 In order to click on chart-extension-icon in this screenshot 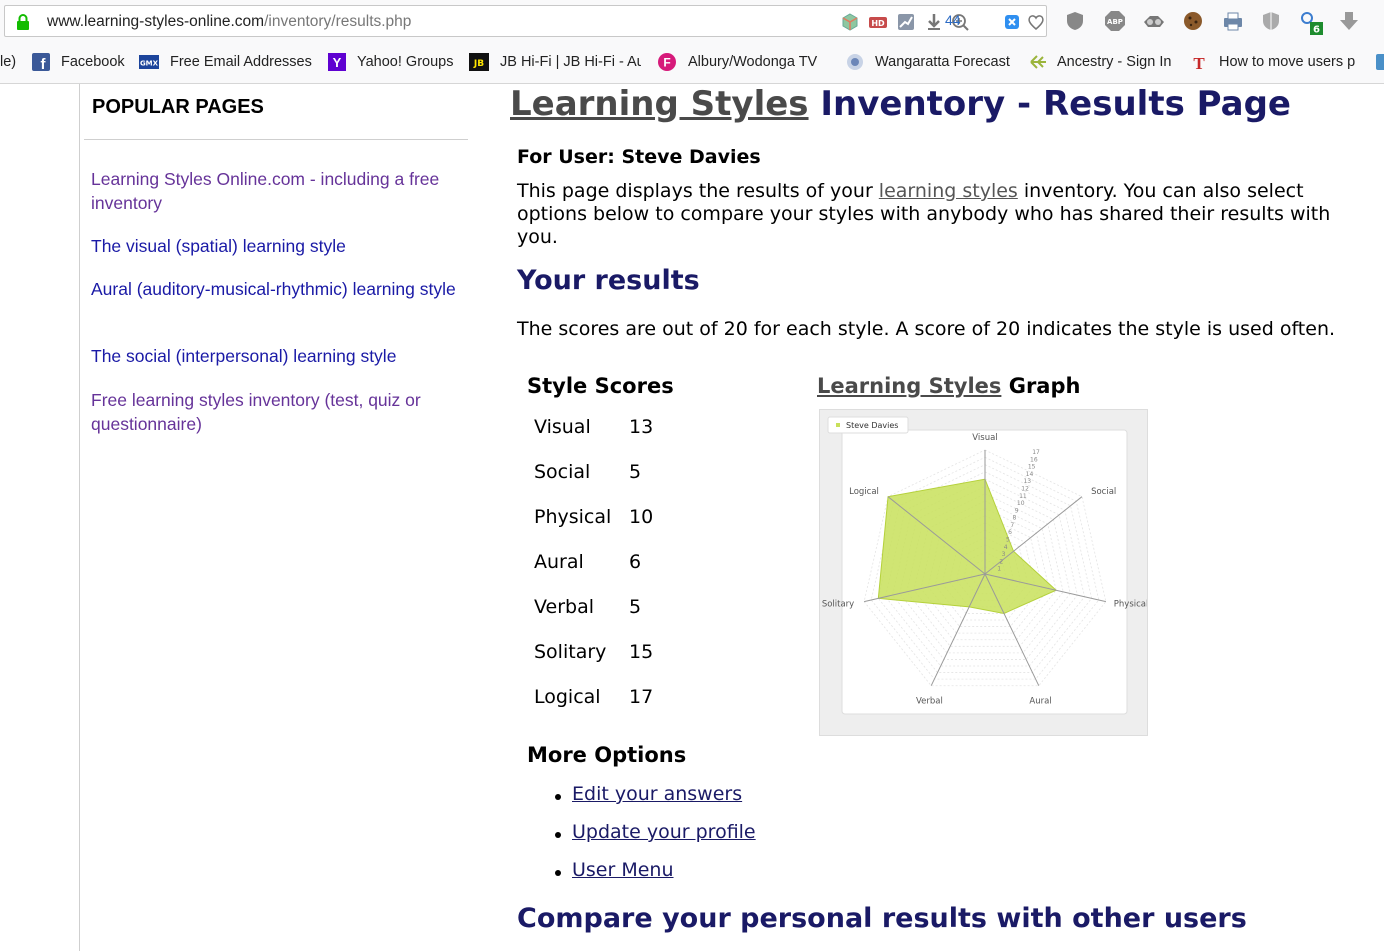, I will do `click(906, 22)`.